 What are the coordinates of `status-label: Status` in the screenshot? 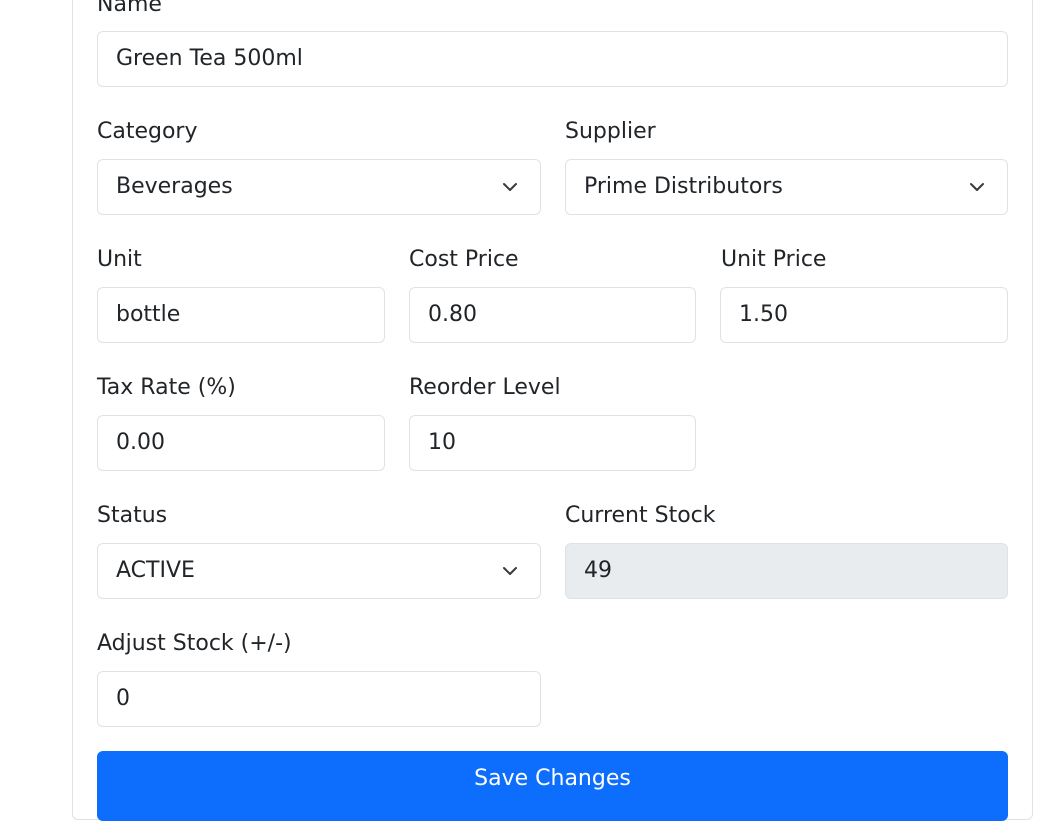 It's located at (132, 515).